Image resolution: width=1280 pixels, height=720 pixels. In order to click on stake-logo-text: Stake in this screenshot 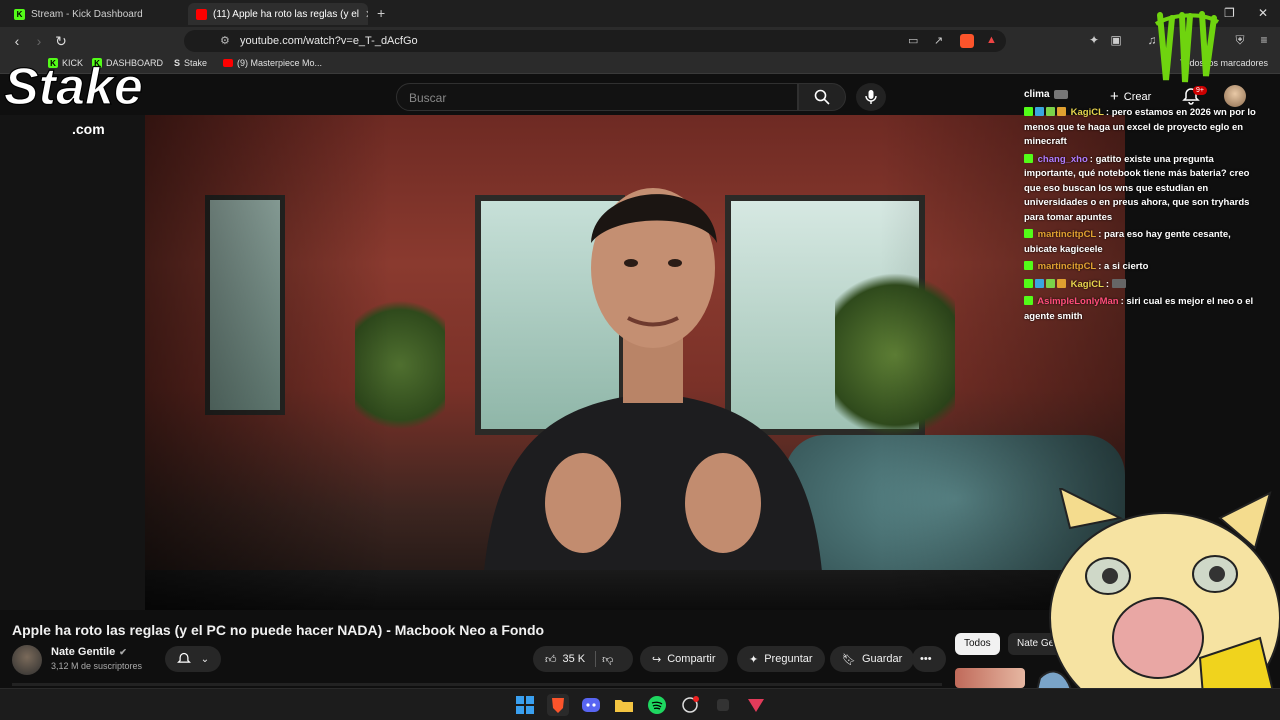, I will do `click(73, 87)`.